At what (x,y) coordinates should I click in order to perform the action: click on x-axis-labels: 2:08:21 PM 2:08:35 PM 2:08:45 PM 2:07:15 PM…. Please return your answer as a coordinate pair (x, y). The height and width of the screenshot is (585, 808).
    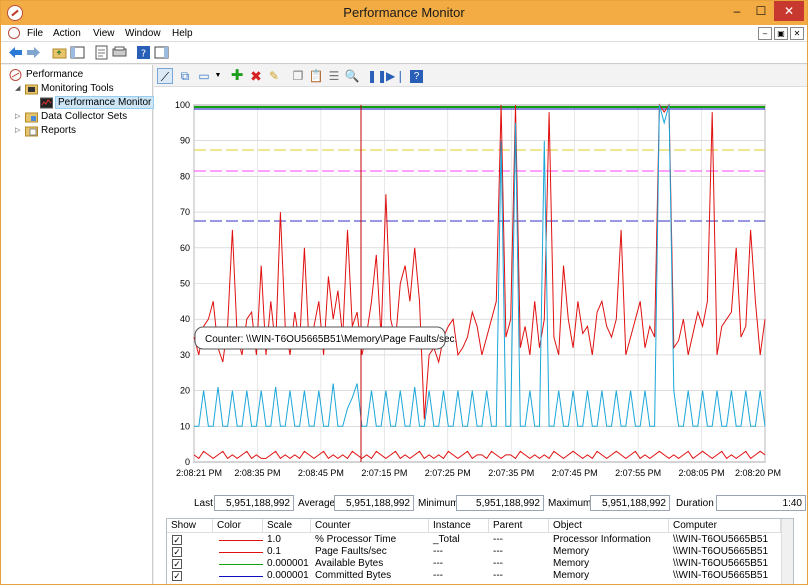
    Looking at the image, I should click on (478, 473).